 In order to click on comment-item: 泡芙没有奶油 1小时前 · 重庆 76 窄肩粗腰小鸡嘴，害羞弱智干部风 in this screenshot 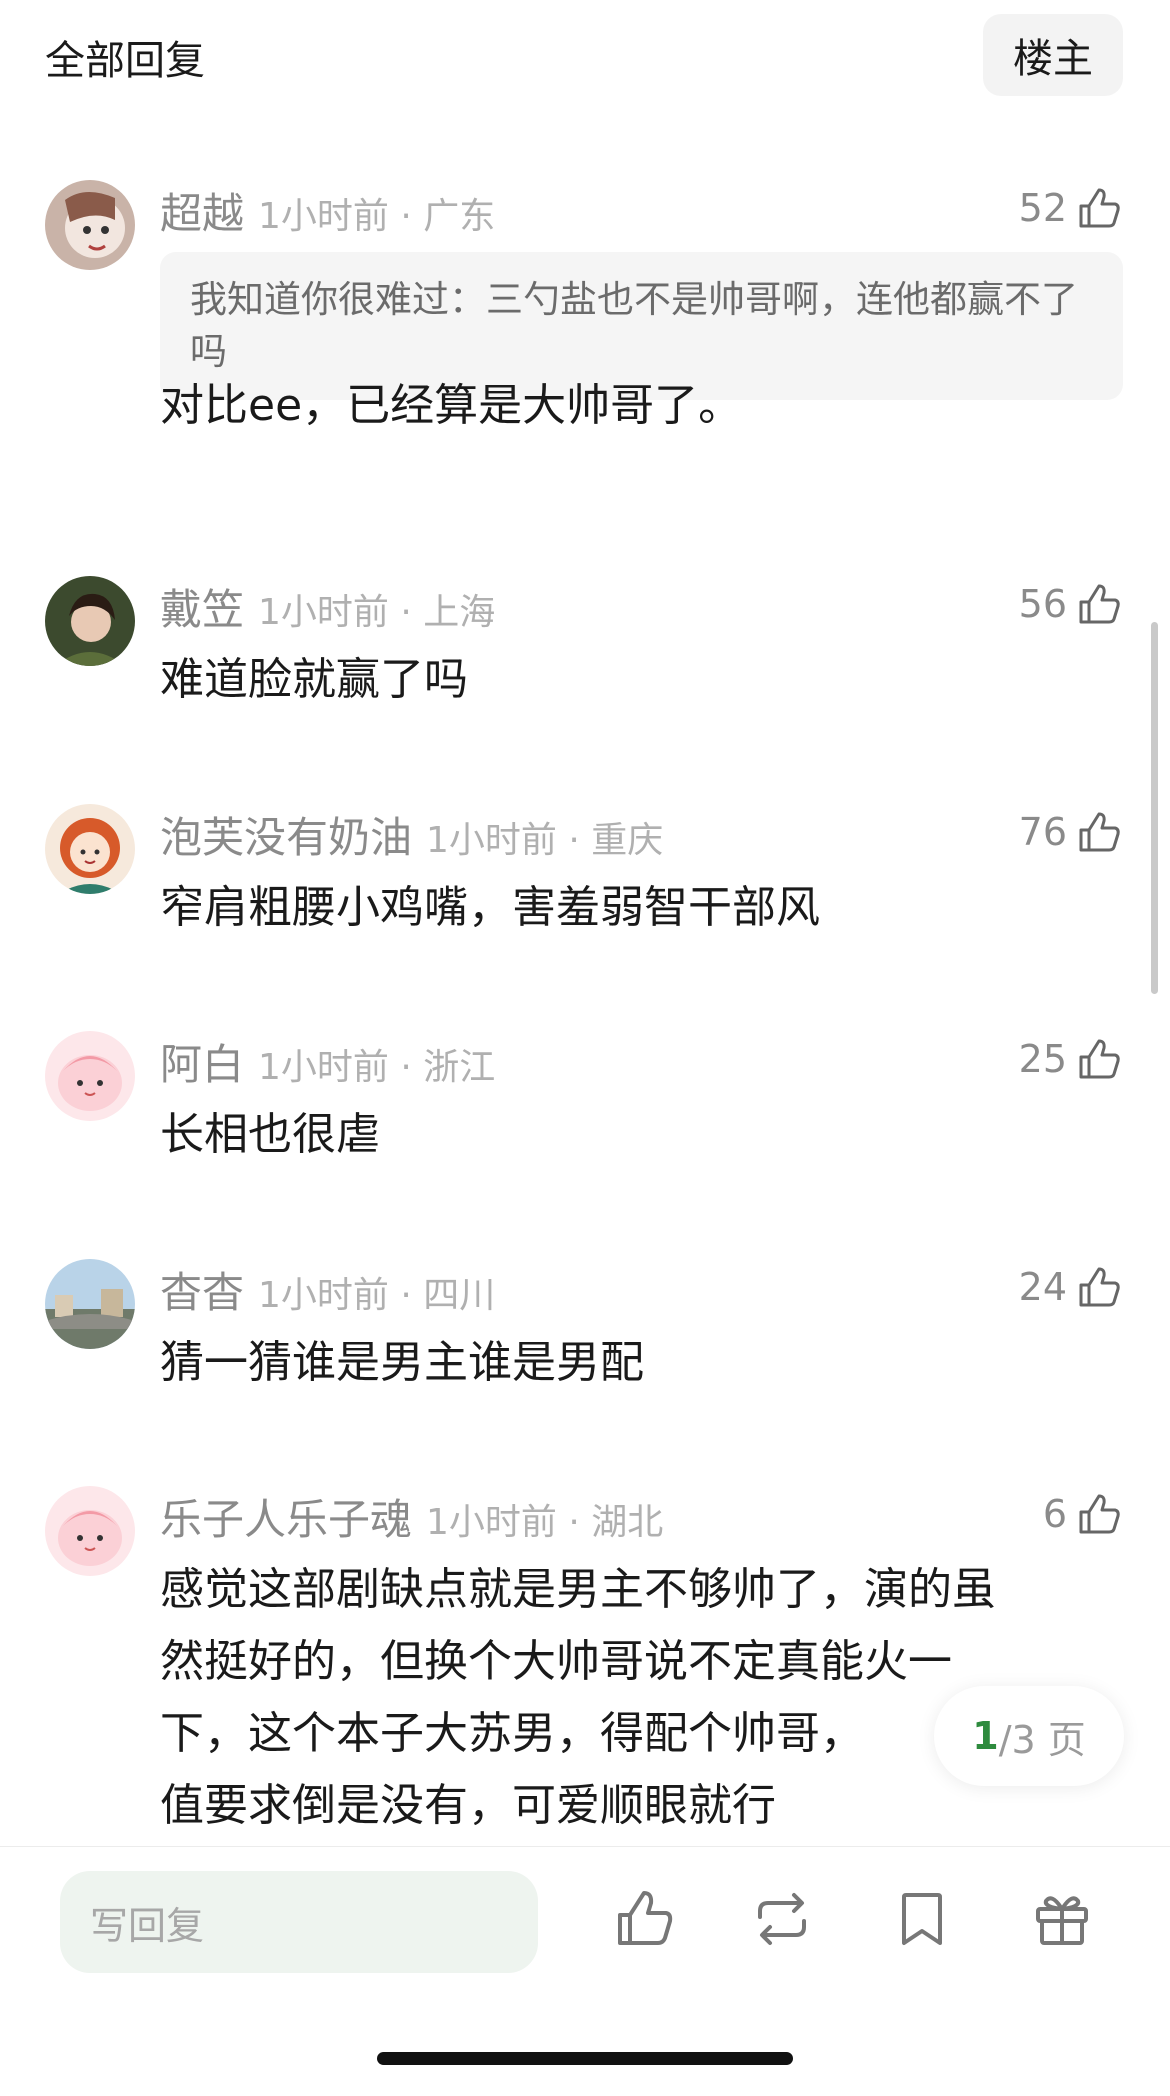, I will do `click(585, 874)`.